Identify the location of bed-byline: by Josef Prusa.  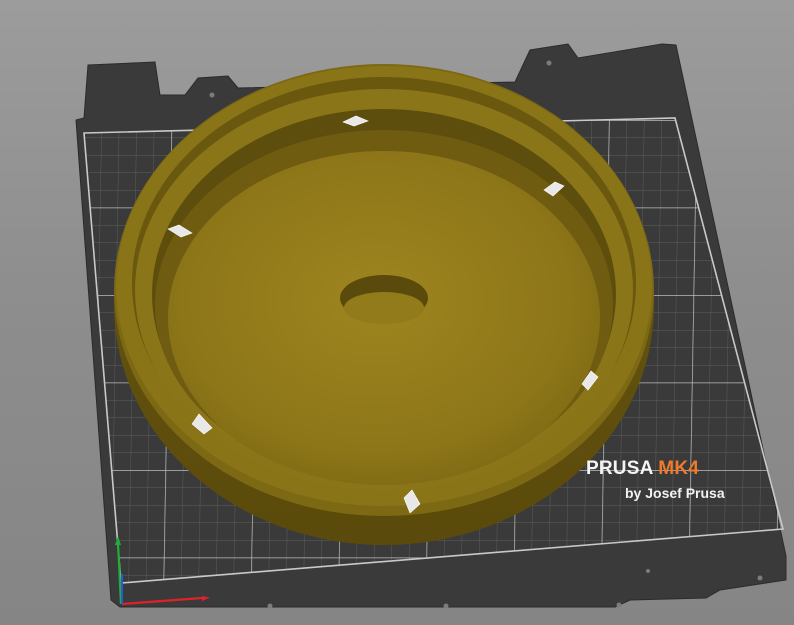
(675, 493).